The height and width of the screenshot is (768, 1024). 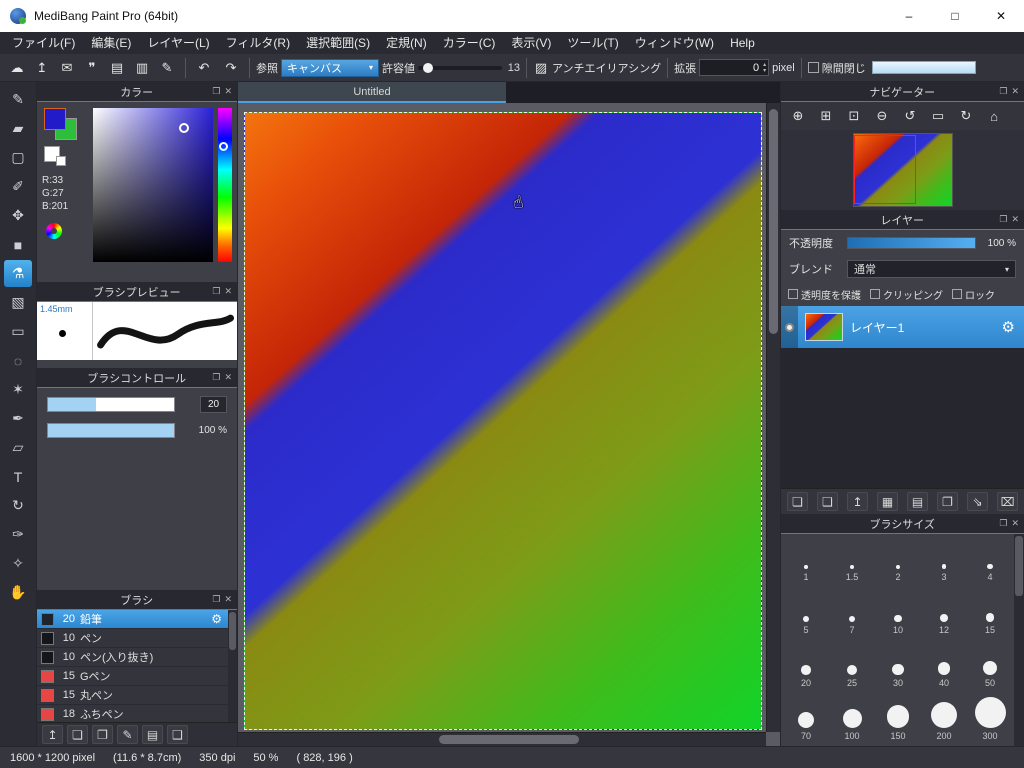 What do you see at coordinates (824, 327) in the screenshot?
I see `layer-thumbnail` at bounding box center [824, 327].